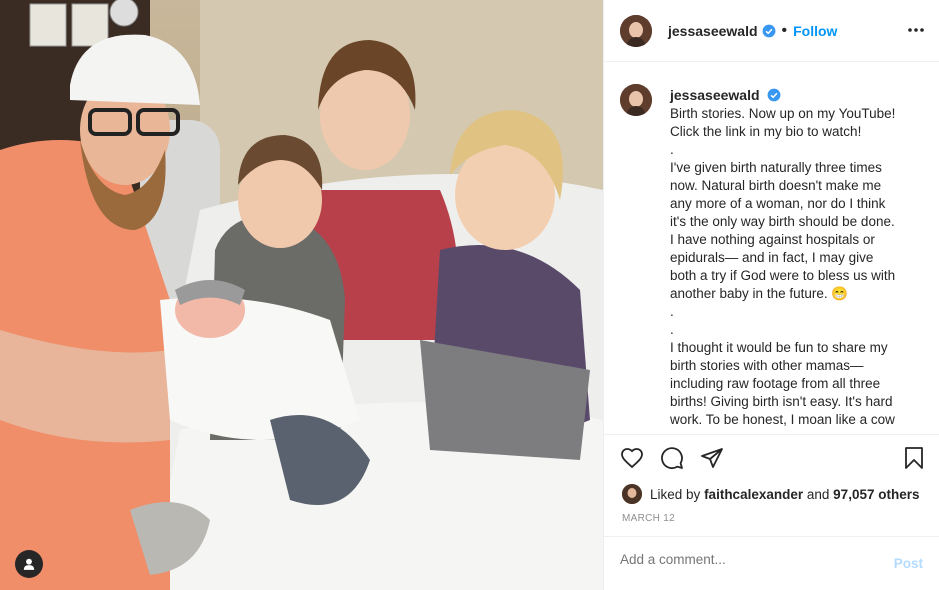 Image resolution: width=939 pixels, height=590 pixels. What do you see at coordinates (712, 458) in the screenshot?
I see `share-icon` at bounding box center [712, 458].